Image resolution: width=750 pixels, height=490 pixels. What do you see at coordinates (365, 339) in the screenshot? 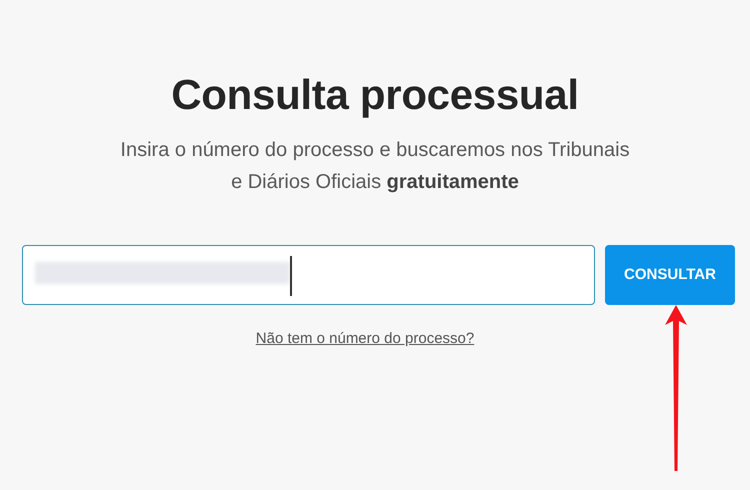
I see `help-link: Não tem o número do processo?` at bounding box center [365, 339].